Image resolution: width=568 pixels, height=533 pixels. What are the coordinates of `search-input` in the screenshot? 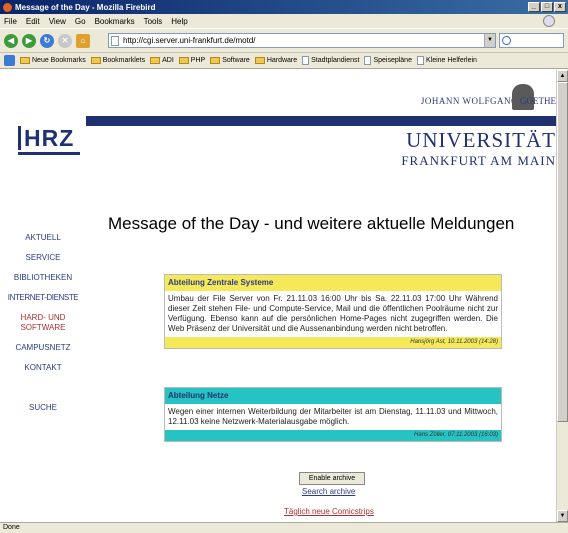 It's located at (531, 40).